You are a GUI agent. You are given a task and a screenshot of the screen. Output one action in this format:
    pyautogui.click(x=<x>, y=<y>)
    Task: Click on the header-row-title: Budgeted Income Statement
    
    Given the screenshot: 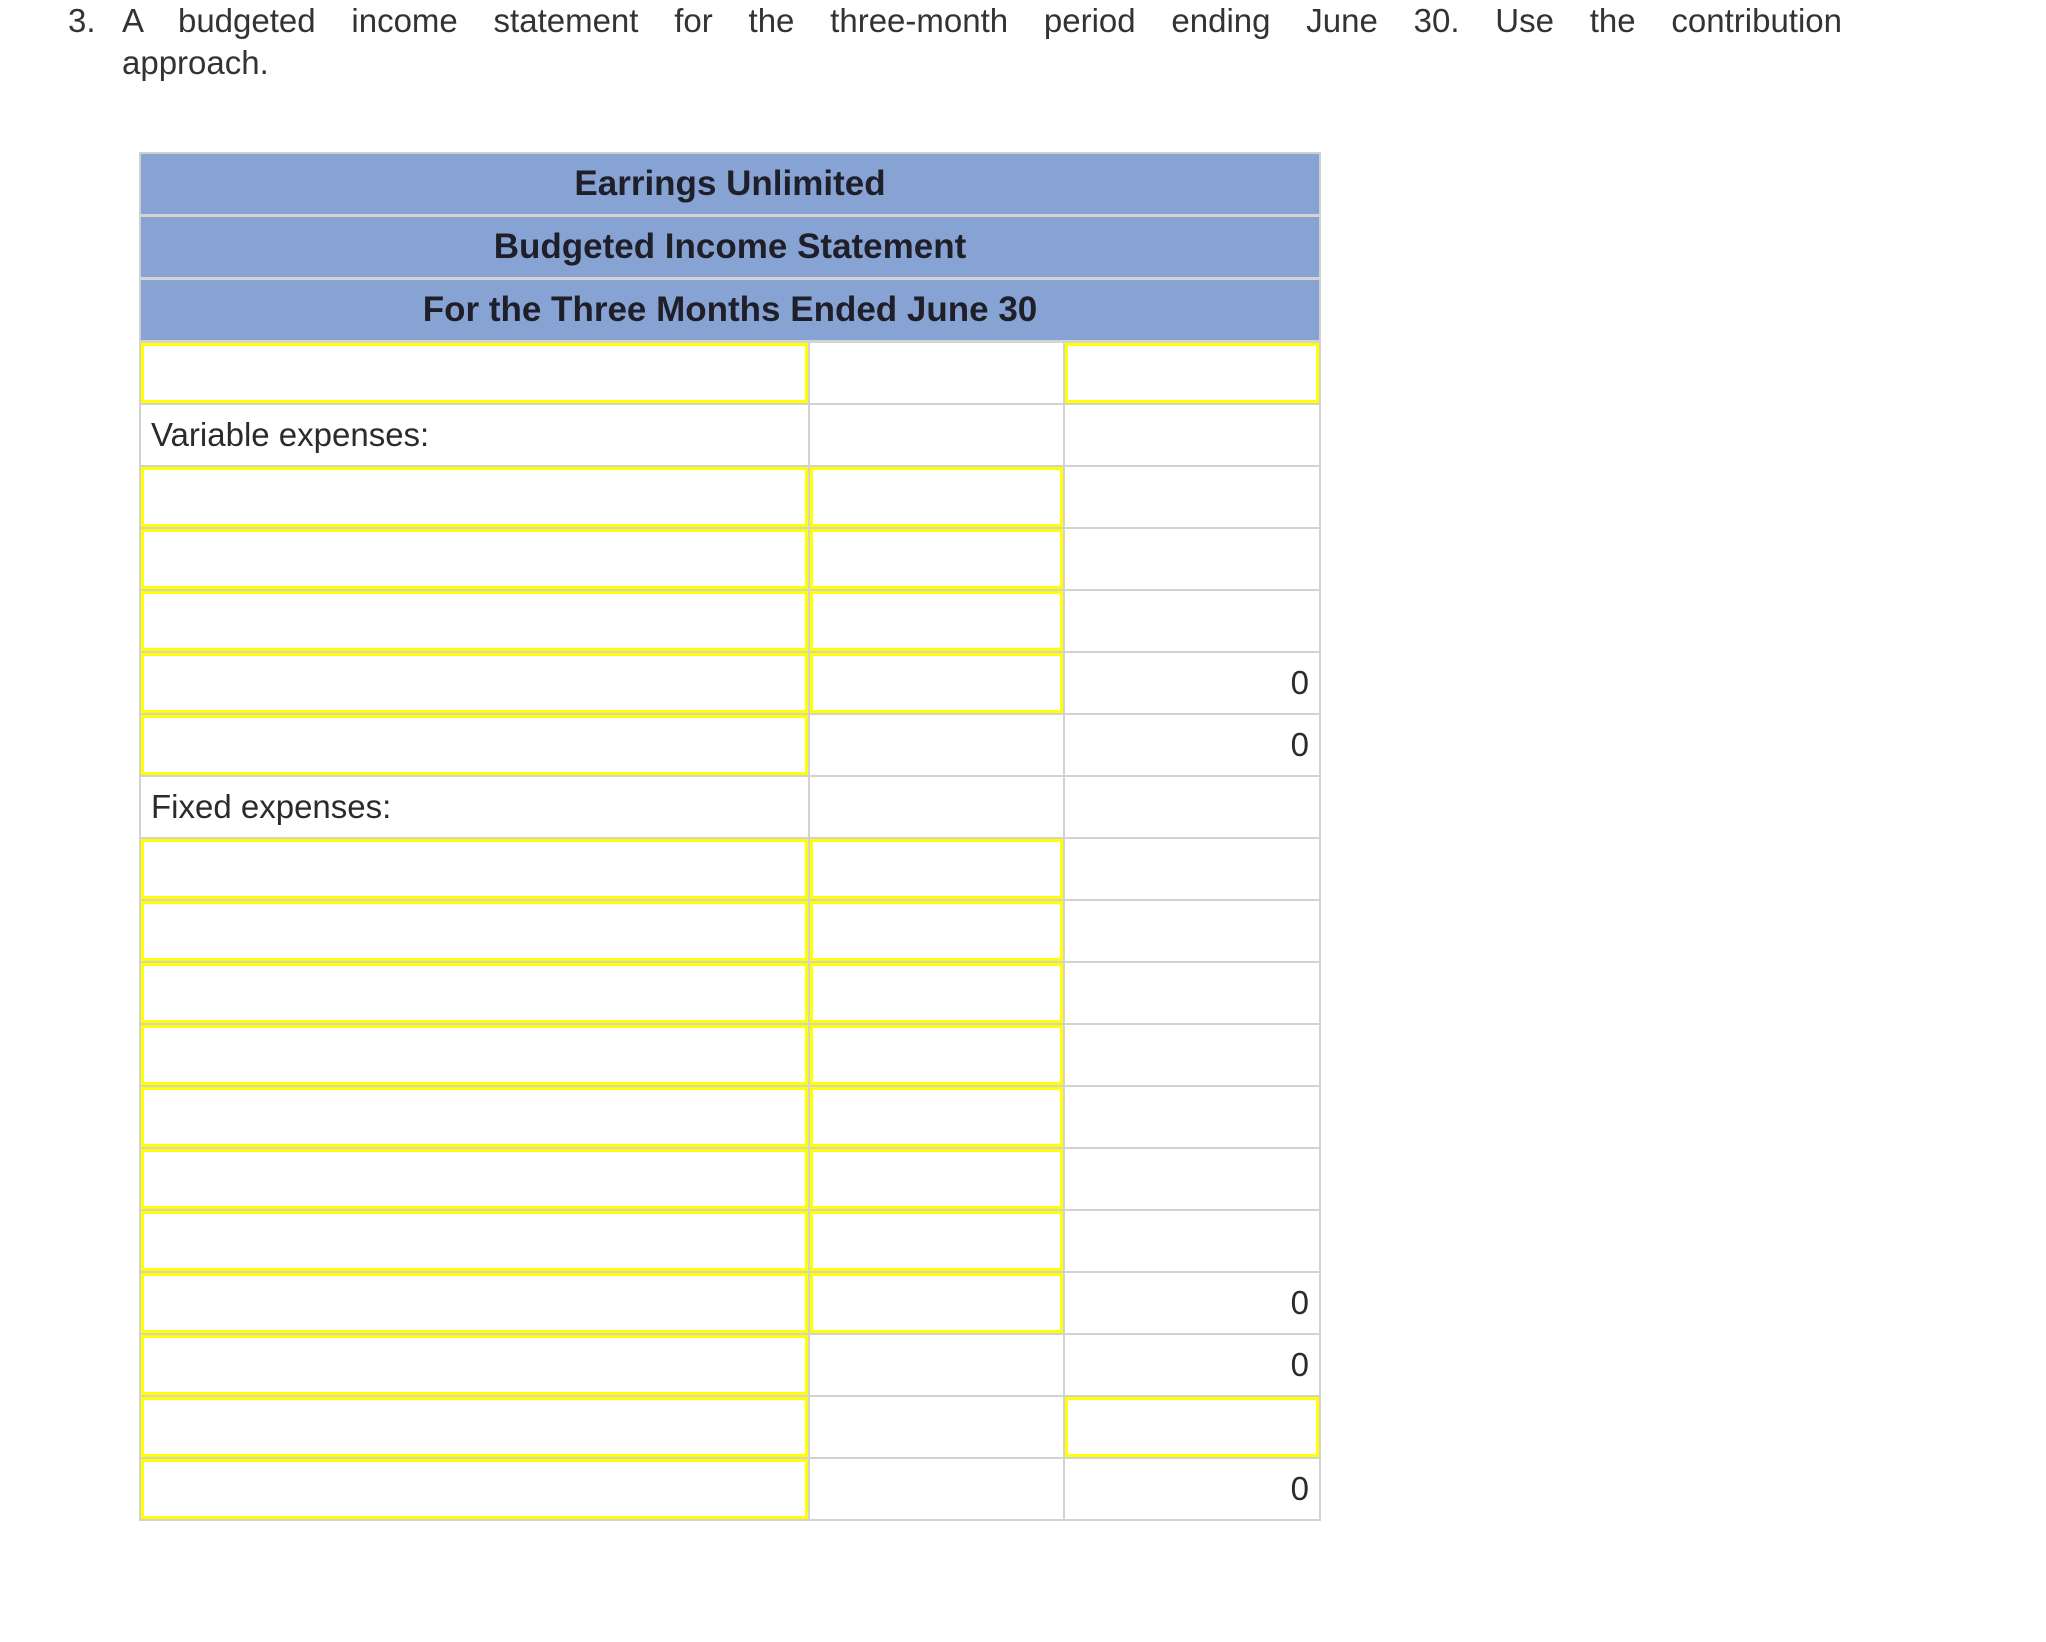 What is the action you would take?
    pyautogui.click(x=730, y=247)
    